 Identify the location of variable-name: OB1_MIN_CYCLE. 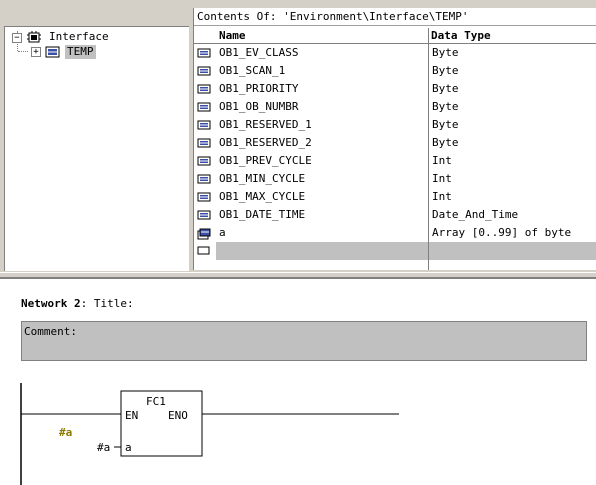
(322, 179).